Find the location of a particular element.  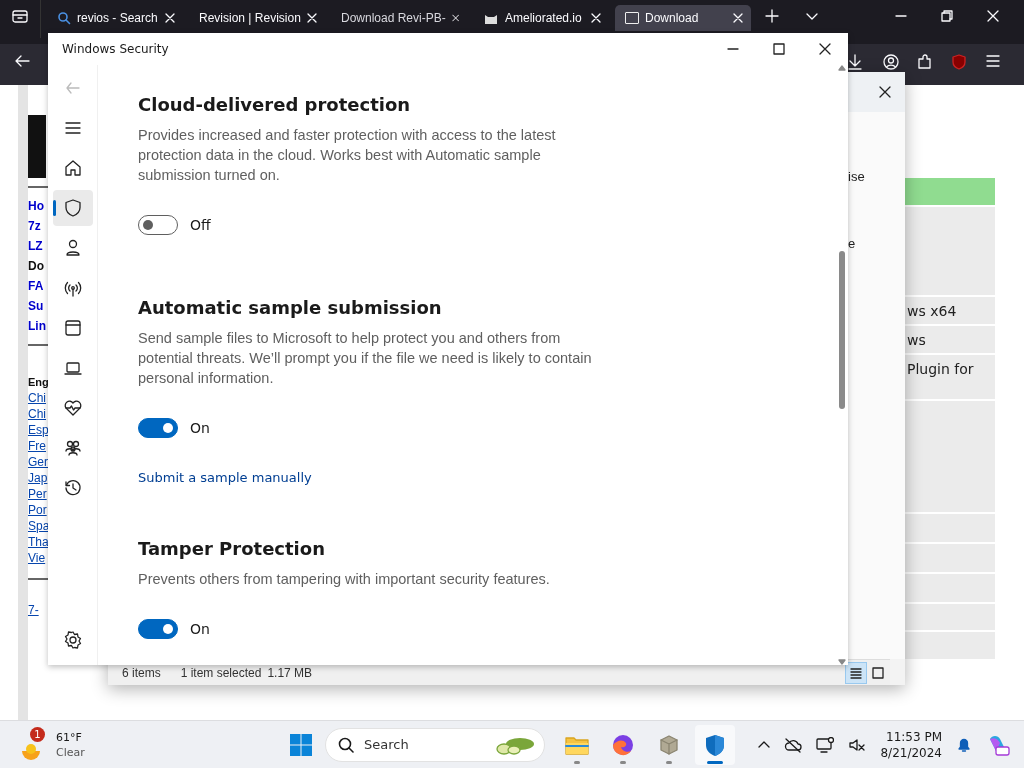

section-description: Prevents others from tampering with important security features. is located at coordinates (344, 579).